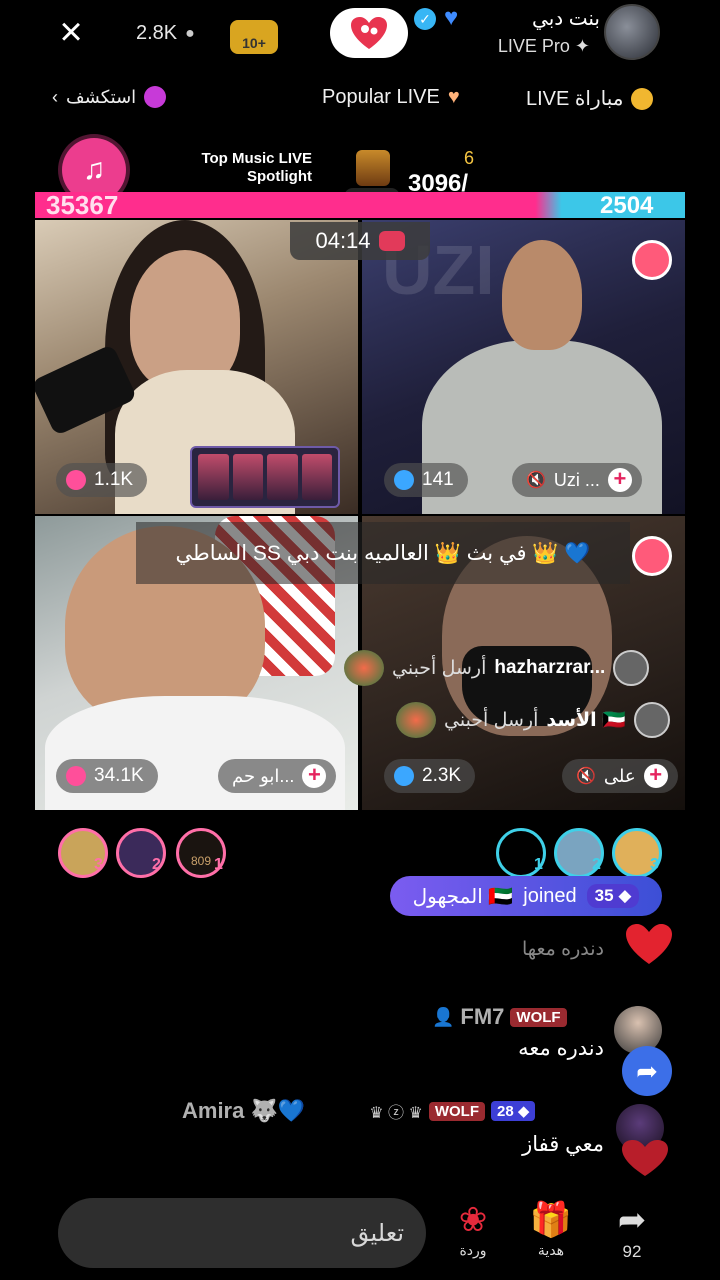 The height and width of the screenshot is (1280, 720). What do you see at coordinates (562, 949) in the screenshot?
I see `chat-message: دندره معها` at bounding box center [562, 949].